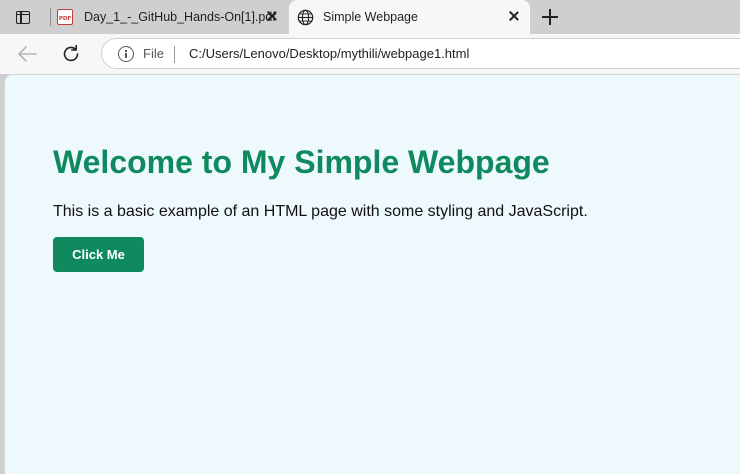 The image size is (740, 474). I want to click on tab-actions-icon, so click(23, 17).